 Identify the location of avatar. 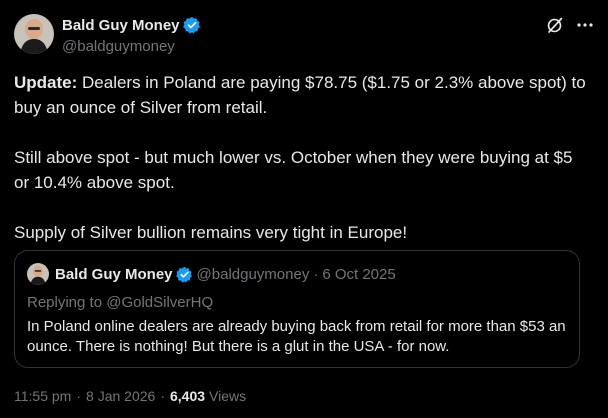
(34, 34).